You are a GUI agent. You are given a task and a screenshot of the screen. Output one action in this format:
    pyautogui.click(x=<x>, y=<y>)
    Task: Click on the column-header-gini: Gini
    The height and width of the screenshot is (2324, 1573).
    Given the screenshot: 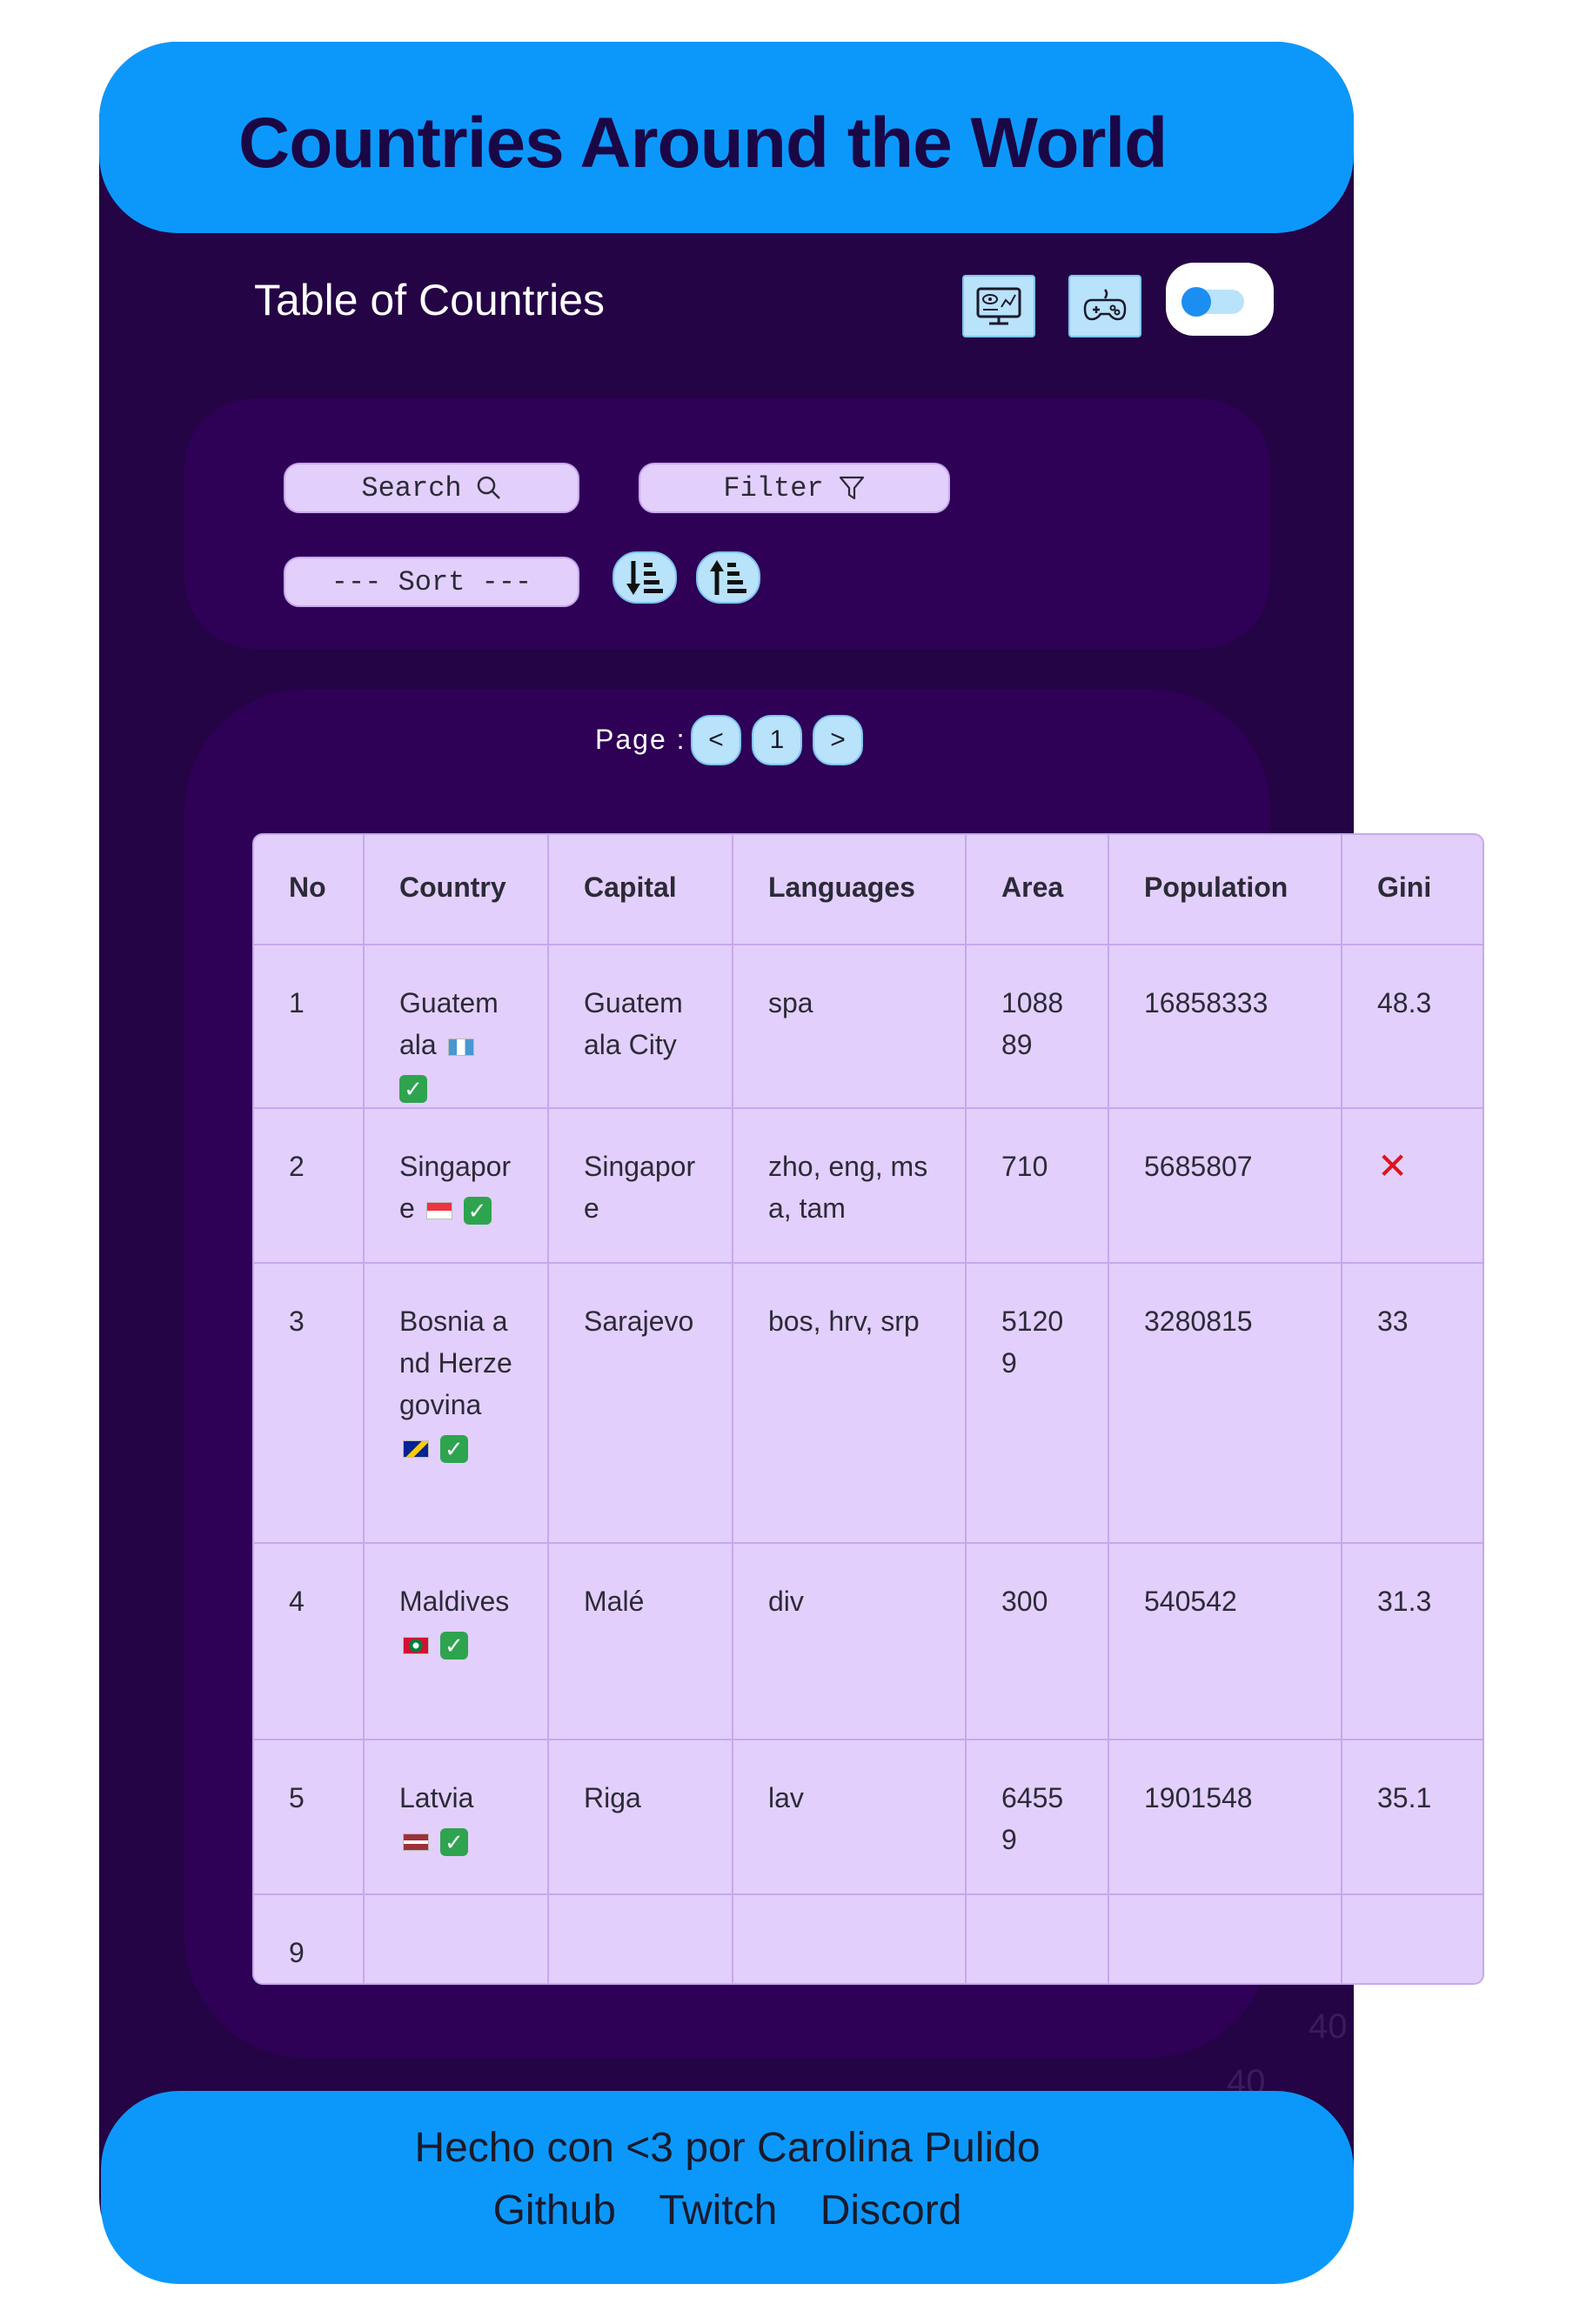 What is the action you would take?
    pyautogui.click(x=1412, y=890)
    